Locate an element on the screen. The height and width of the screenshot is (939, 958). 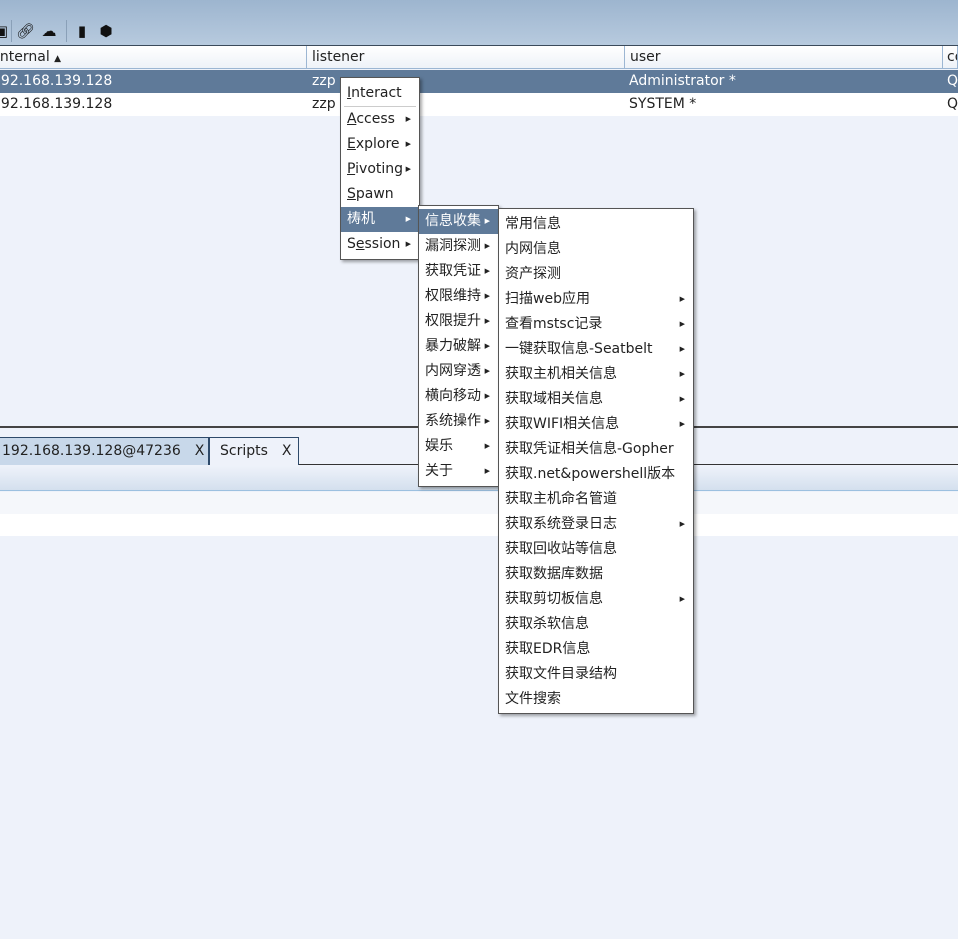
cell-listener: zzp is located at coordinates (324, 104).